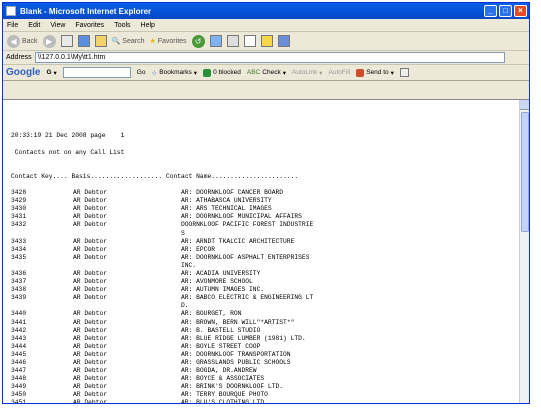 Image resolution: width=541 pixels, height=409 pixels. I want to click on table-row: 3429 AR Debtor AR: ATHABASCA UNIVERSITY, so click(162, 201).